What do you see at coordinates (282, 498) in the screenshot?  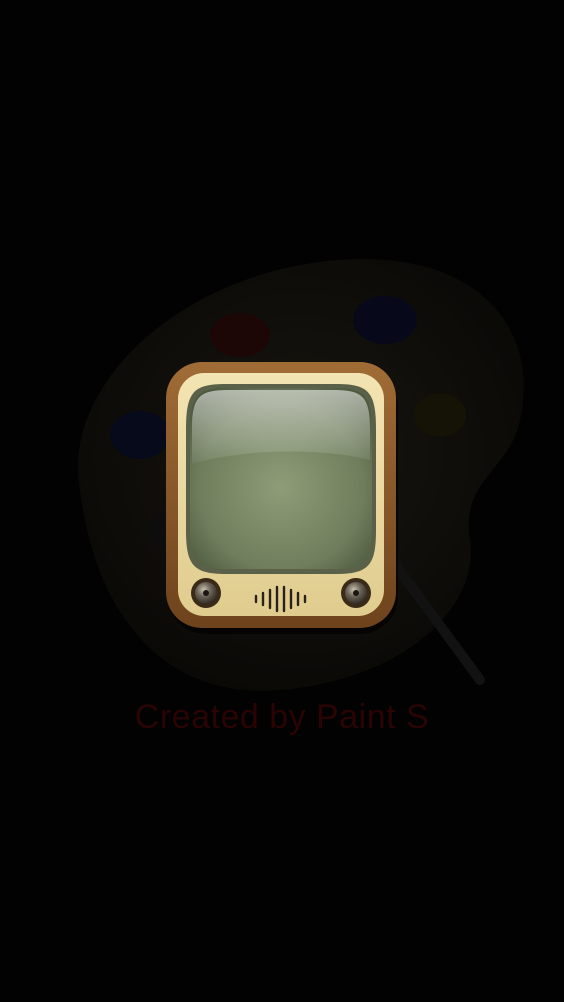 I see `youtube-tv-icon` at bounding box center [282, 498].